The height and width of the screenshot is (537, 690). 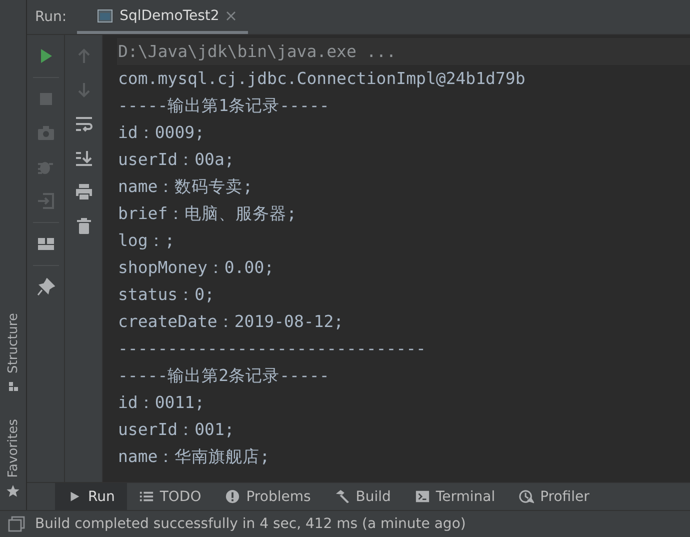 What do you see at coordinates (194, 457) in the screenshot?
I see `output-line: name：华南旗舰店;` at bounding box center [194, 457].